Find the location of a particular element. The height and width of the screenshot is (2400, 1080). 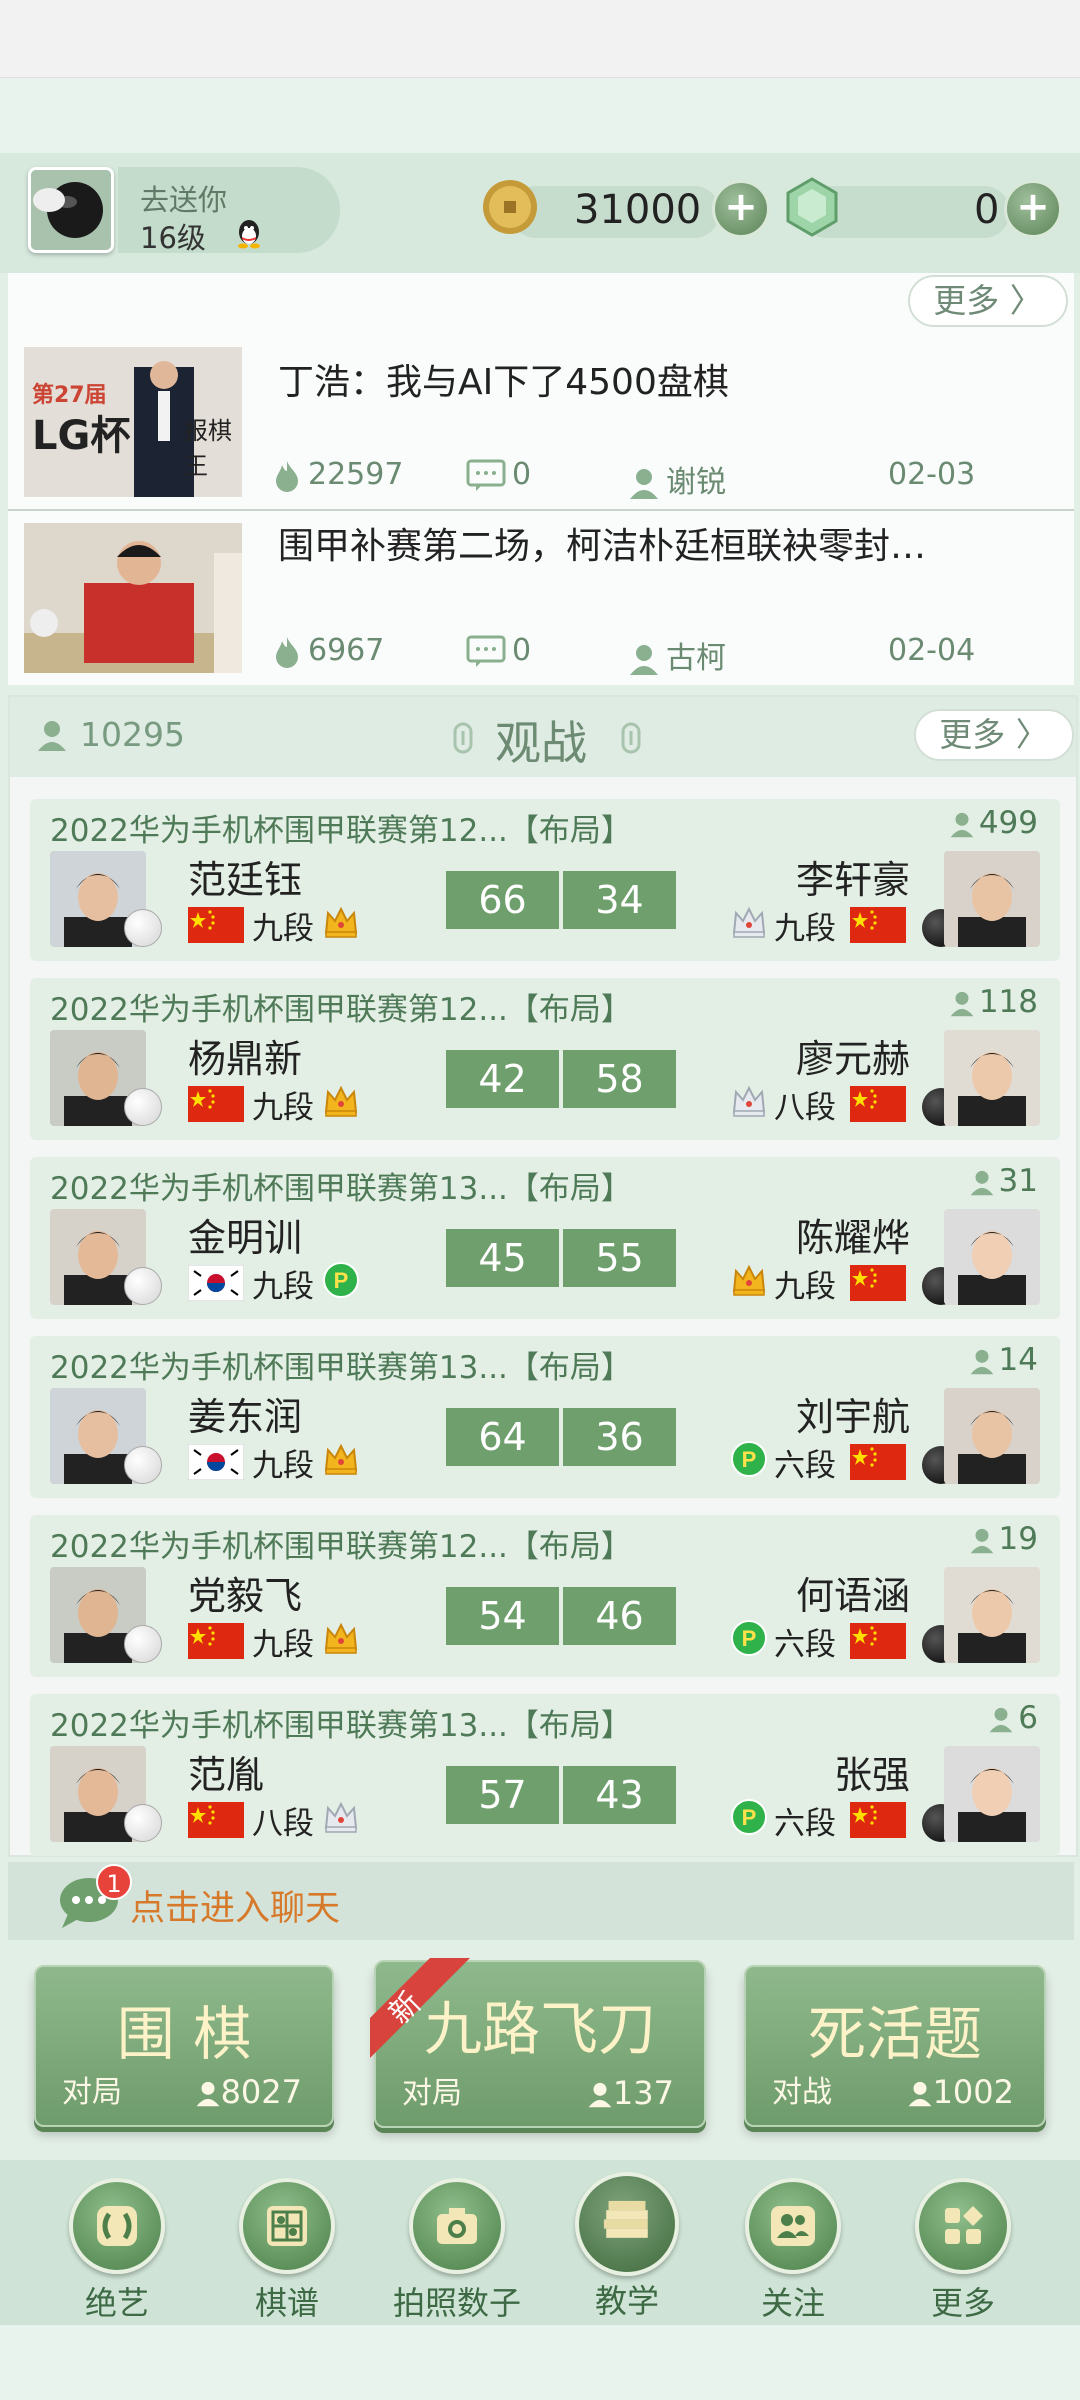

right-player-rank: 八段 is located at coordinates (805, 1108).